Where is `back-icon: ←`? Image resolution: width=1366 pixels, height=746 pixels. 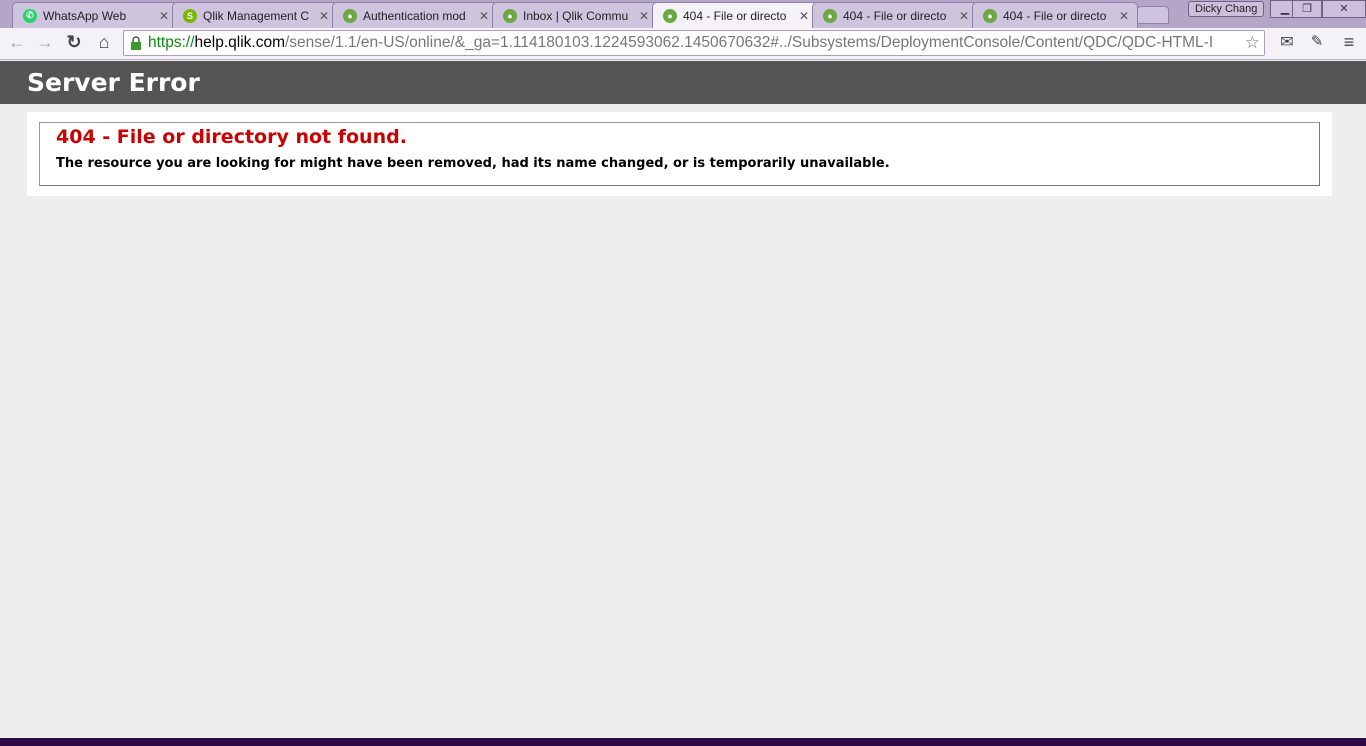 back-icon: ← is located at coordinates (17, 42).